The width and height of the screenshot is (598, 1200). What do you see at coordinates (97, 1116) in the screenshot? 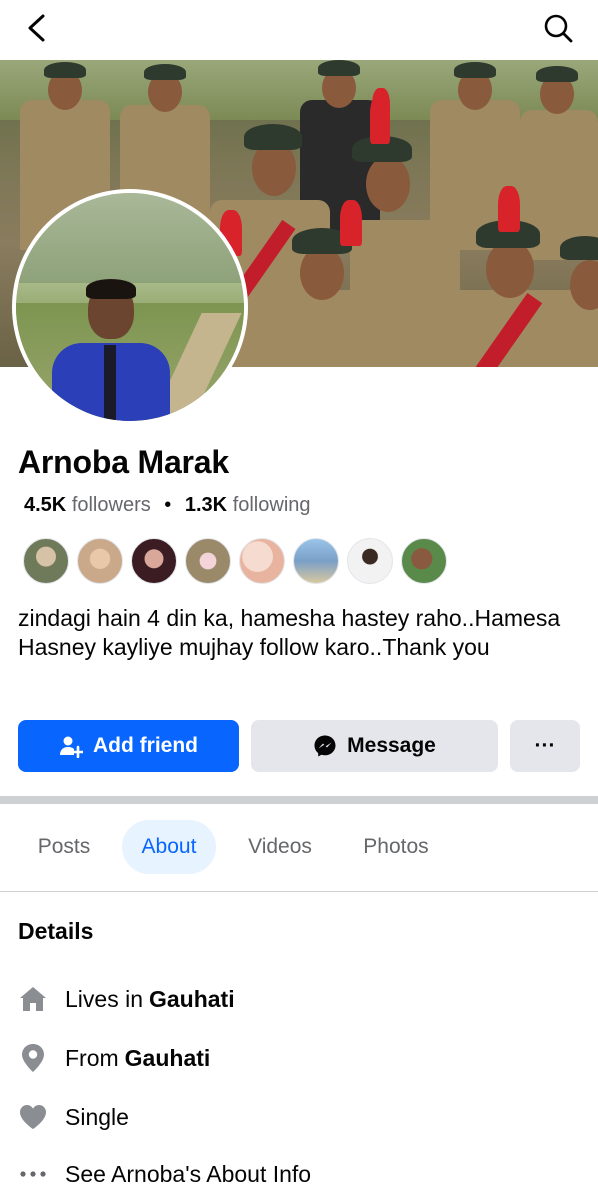
I see `relationship-status: Single` at bounding box center [97, 1116].